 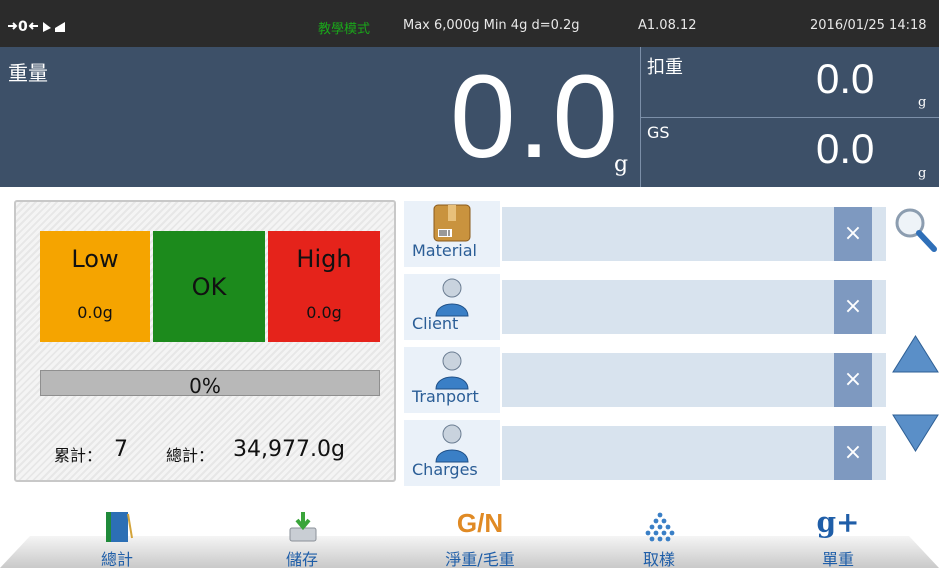 I want to click on sample-button-label: 取樣, so click(x=658, y=559).